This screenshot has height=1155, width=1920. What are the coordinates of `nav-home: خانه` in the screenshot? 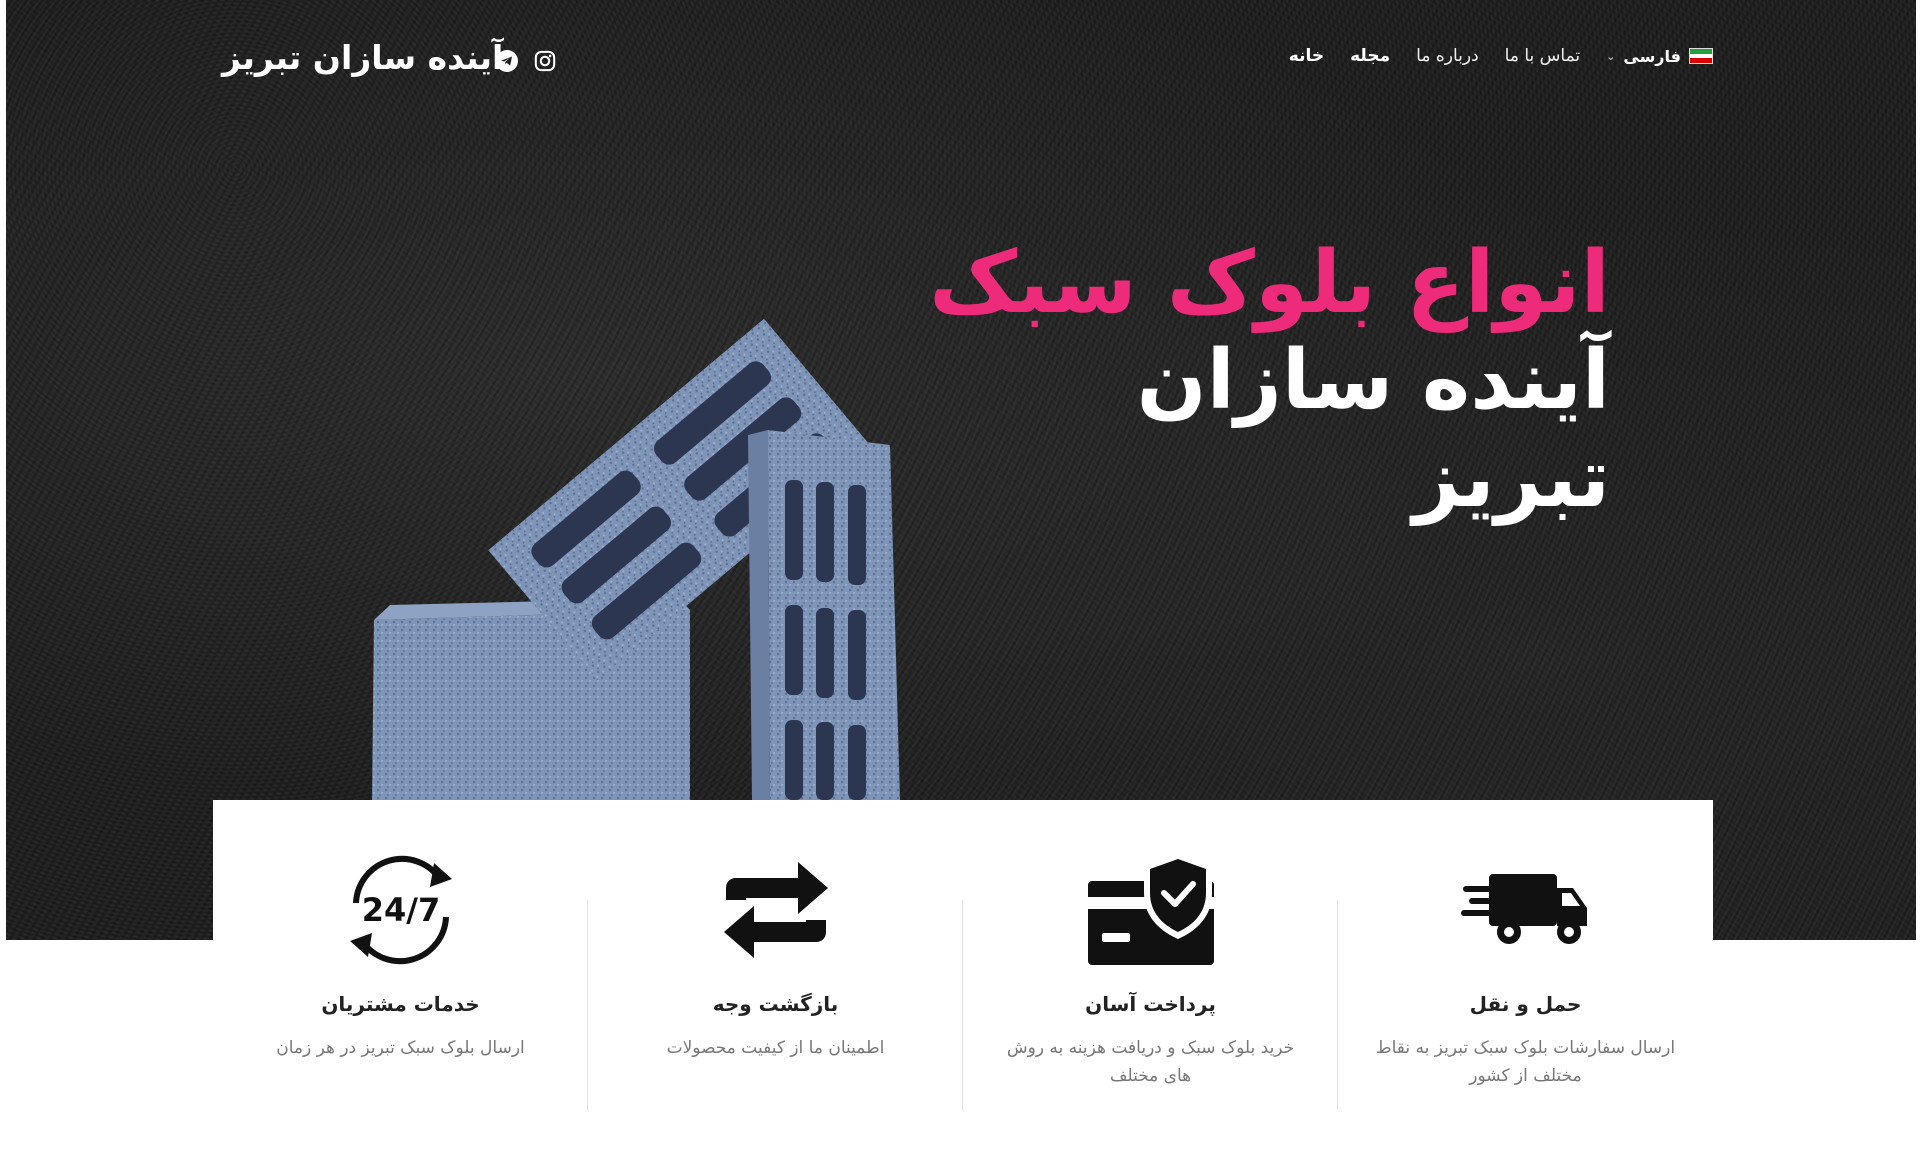 It's located at (1306, 56).